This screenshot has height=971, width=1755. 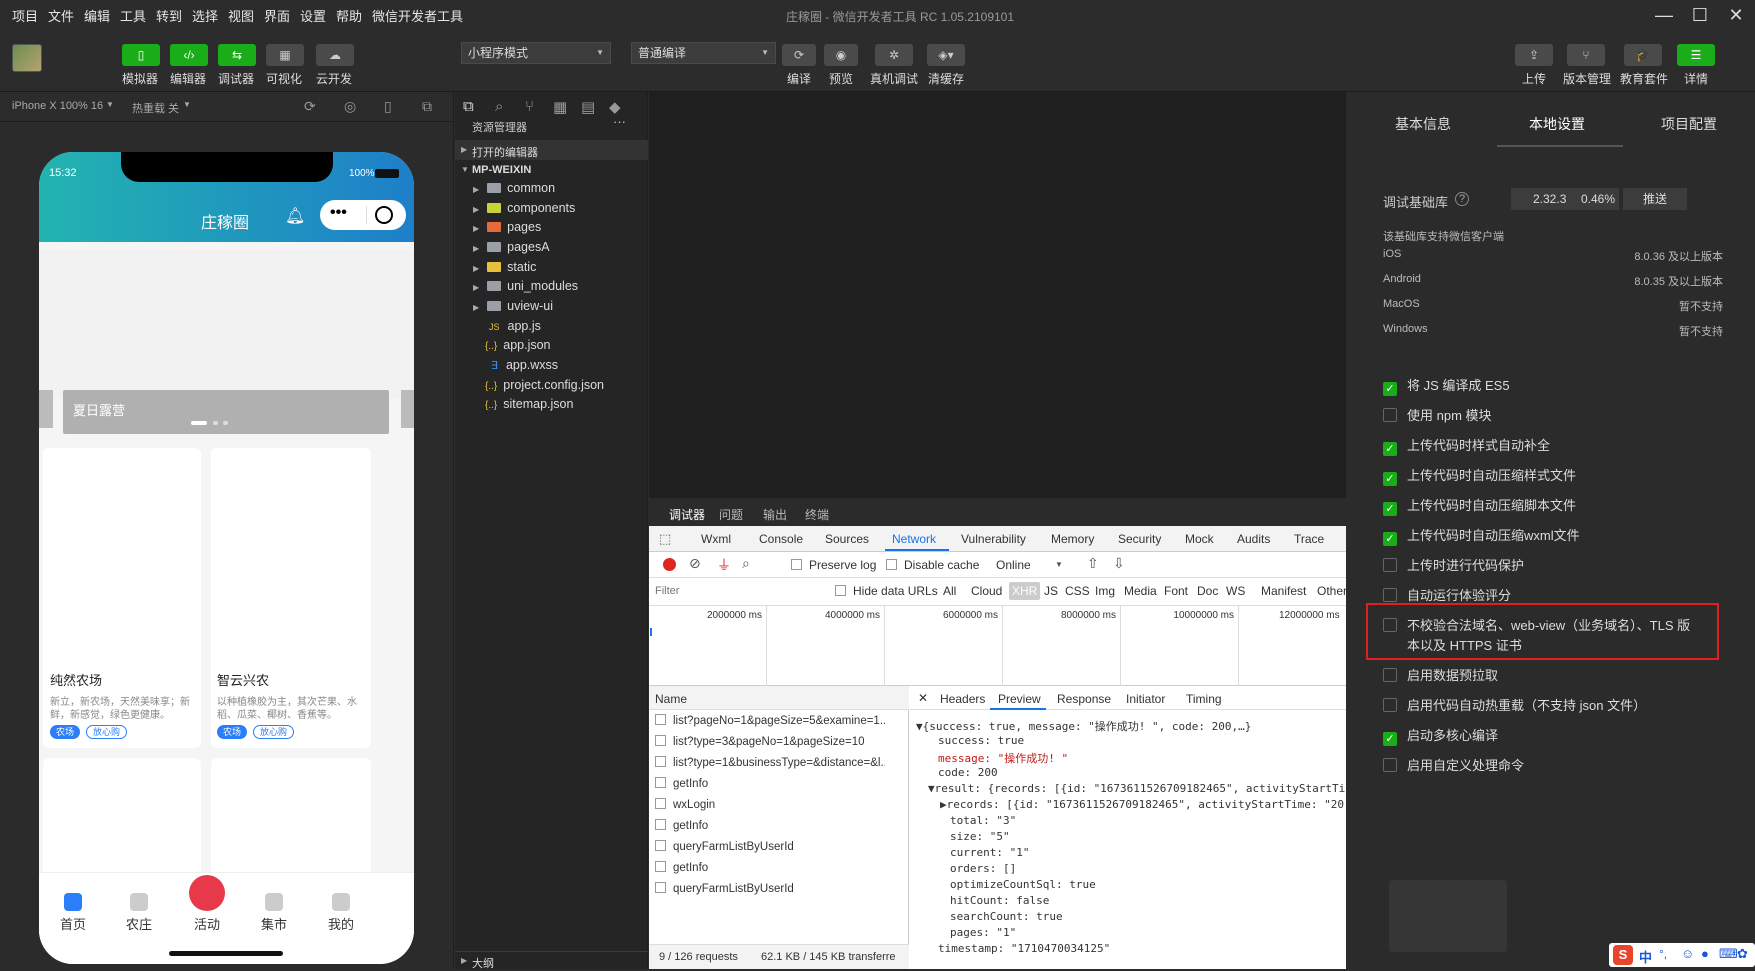 I want to click on mic-icon: ●, so click(x=1705, y=953).